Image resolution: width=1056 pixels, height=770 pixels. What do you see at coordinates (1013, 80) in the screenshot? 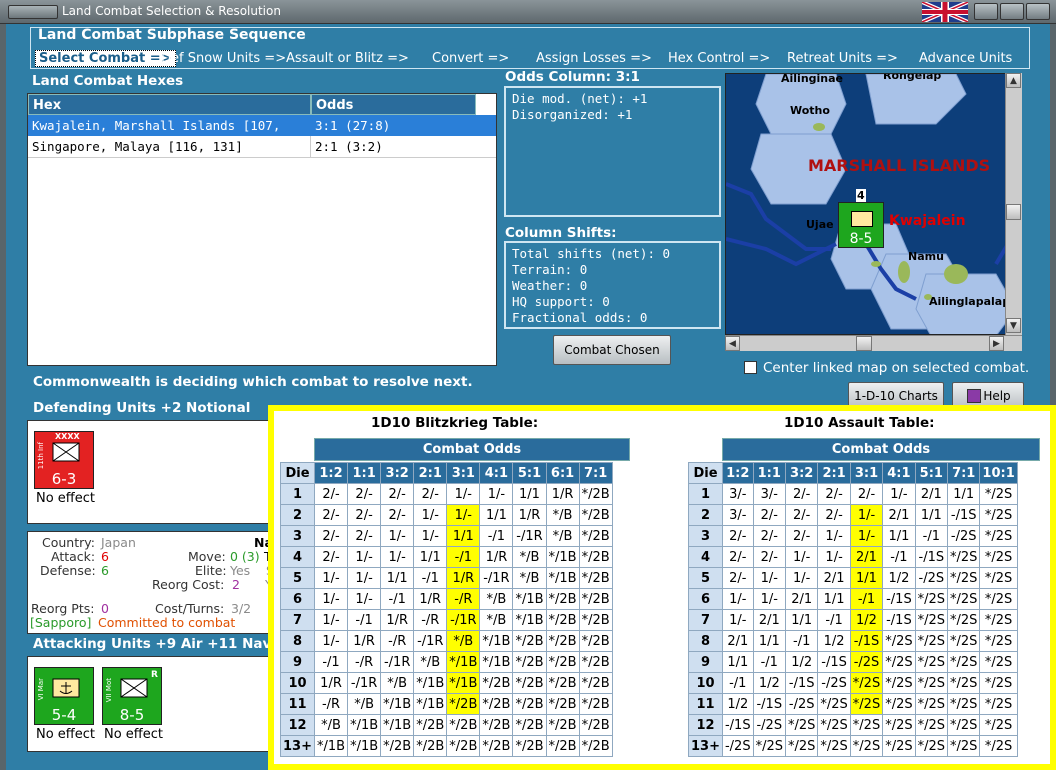
I see `scroll-up-icon: ▲` at bounding box center [1013, 80].